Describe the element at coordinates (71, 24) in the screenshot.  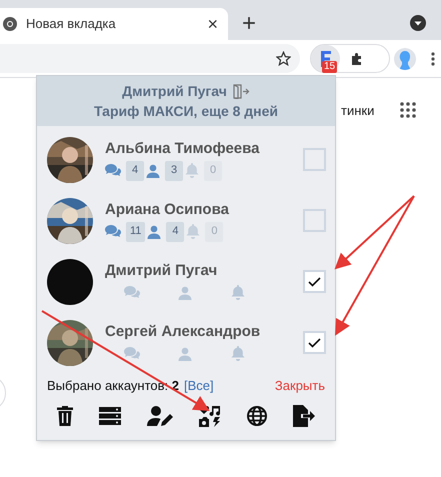
I see `tab-title: Новая вкладка` at that location.